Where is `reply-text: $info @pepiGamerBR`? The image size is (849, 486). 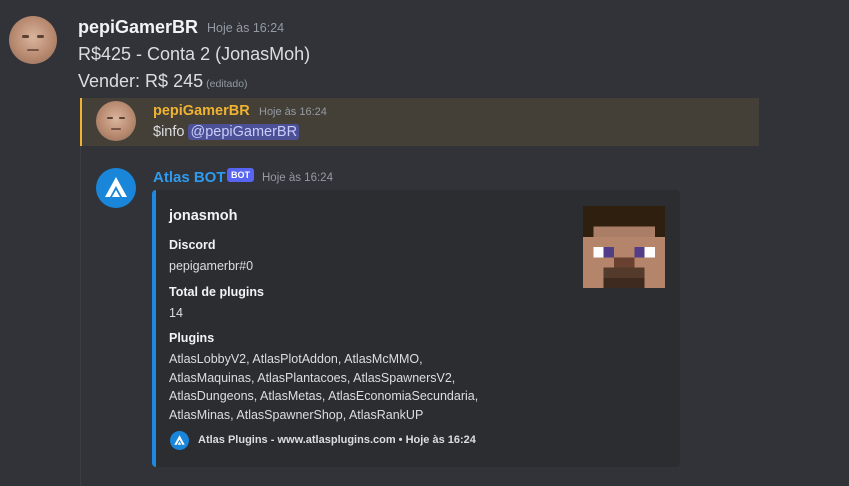 reply-text: $info @pepiGamerBR is located at coordinates (226, 132).